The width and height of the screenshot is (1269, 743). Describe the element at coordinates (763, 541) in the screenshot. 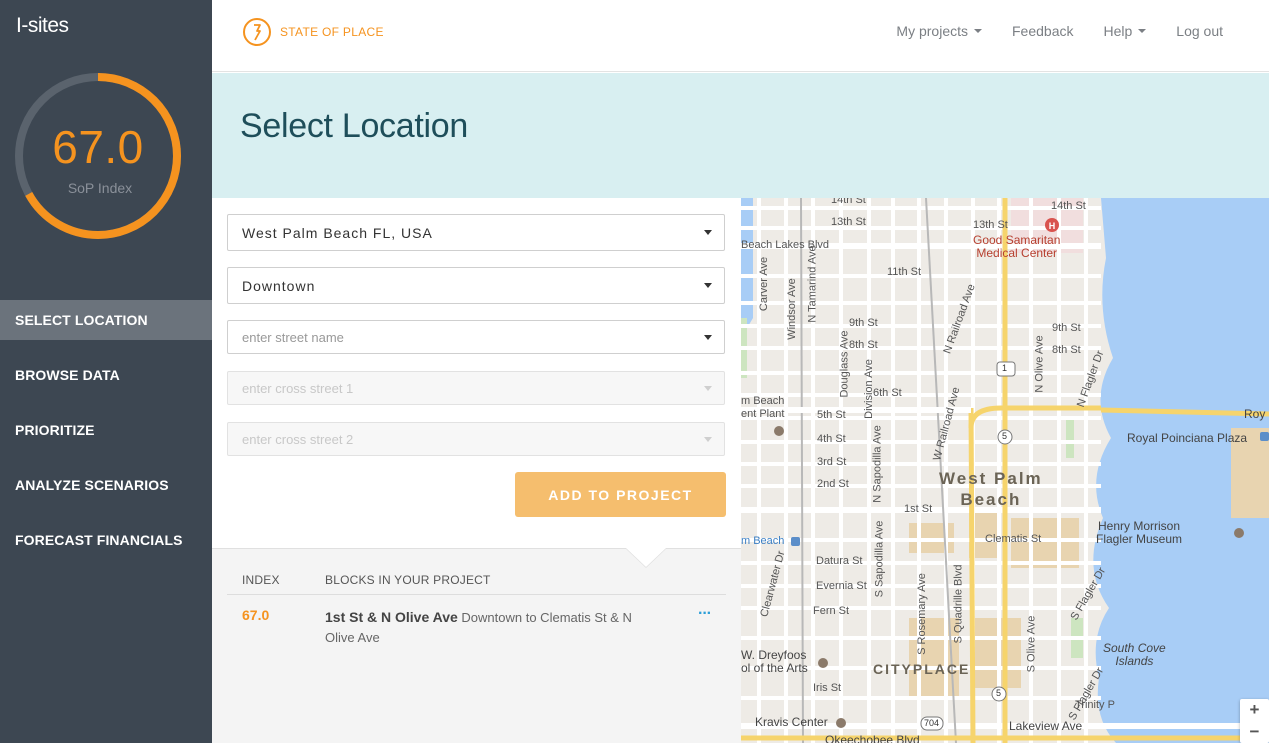

I see `map-label-m-beach: m Beach` at that location.